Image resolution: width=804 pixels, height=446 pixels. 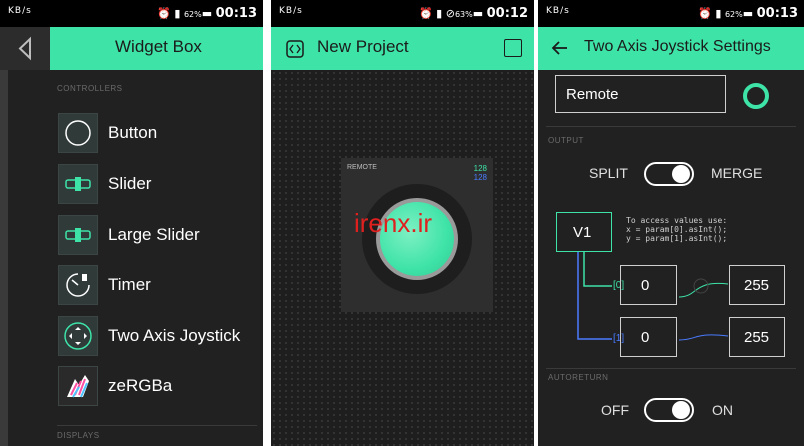 I want to click on large-slider-icon, so click(x=78, y=235).